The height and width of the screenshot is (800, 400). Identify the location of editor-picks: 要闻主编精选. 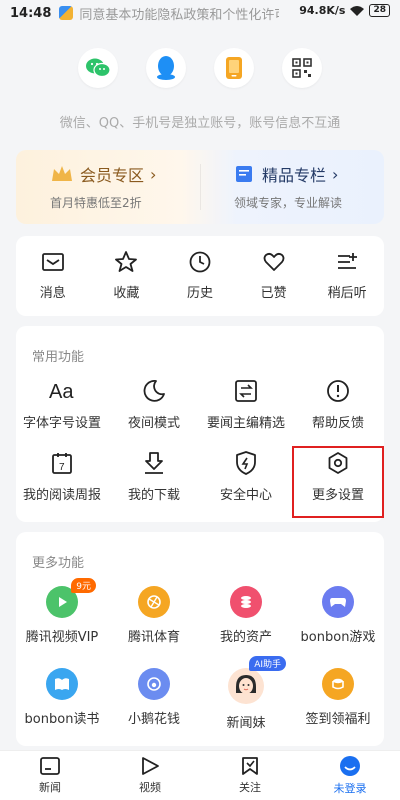
(246, 410).